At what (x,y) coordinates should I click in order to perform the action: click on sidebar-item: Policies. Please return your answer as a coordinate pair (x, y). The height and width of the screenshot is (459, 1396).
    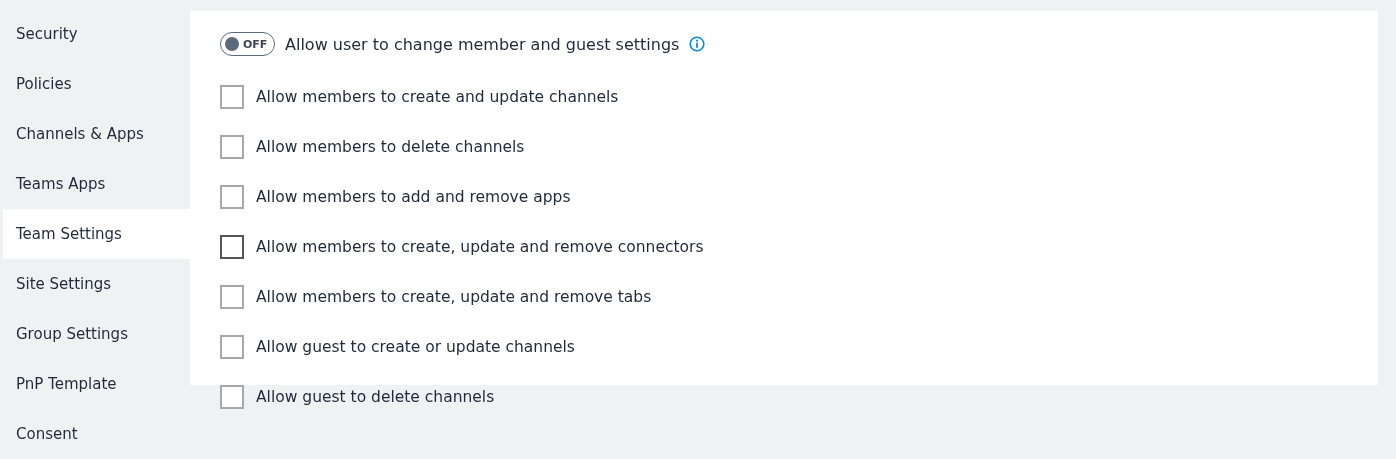
    Looking at the image, I should click on (96, 84).